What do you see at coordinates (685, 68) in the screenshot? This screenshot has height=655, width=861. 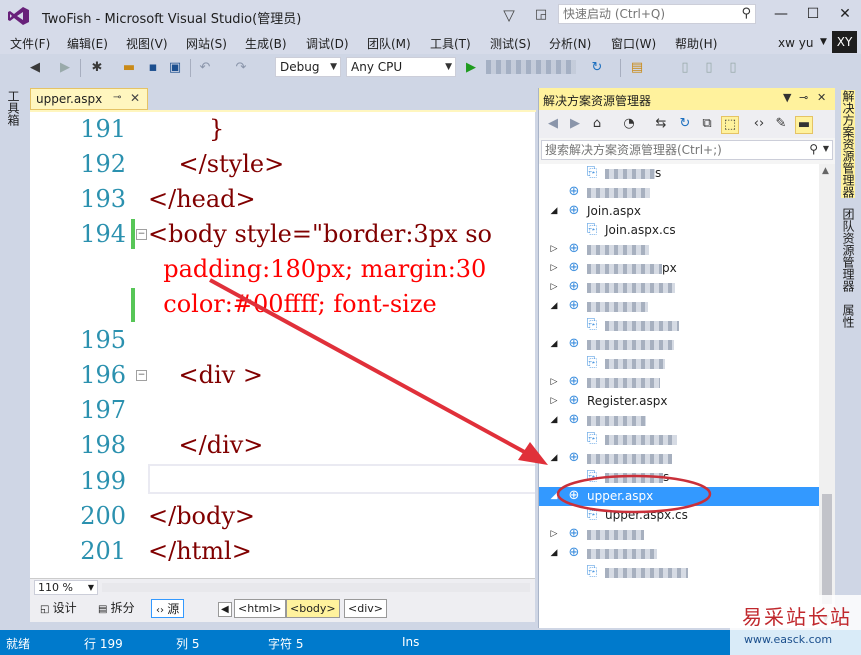 I see `comment-icon: ▯` at bounding box center [685, 68].